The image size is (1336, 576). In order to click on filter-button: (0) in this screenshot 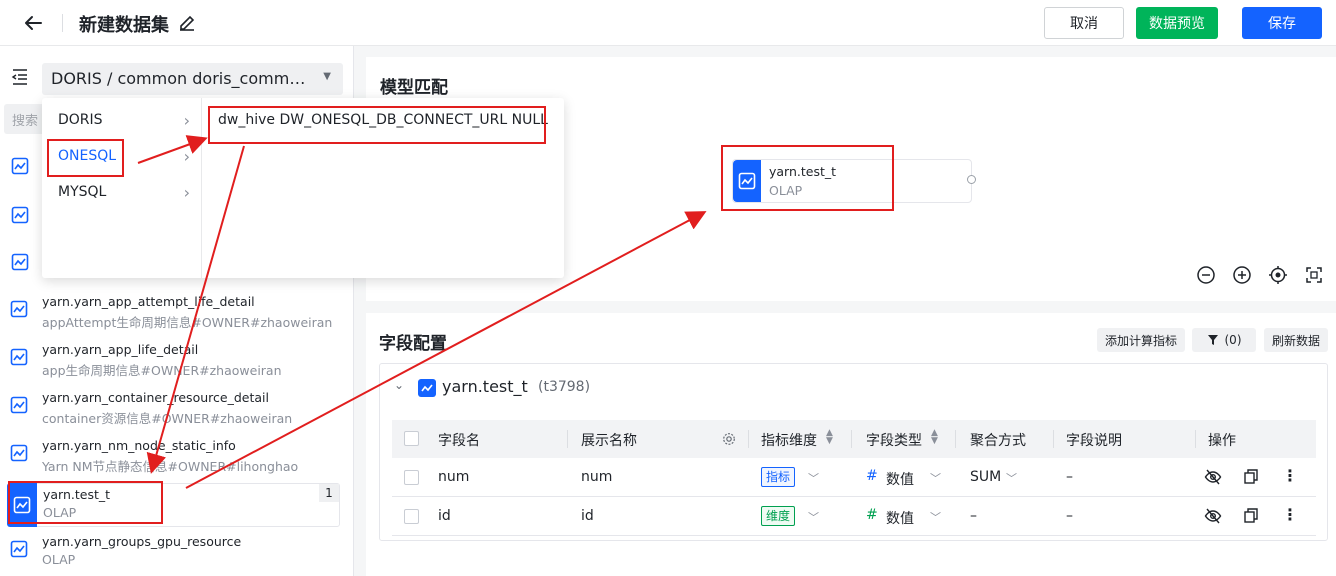, I will do `click(1224, 340)`.